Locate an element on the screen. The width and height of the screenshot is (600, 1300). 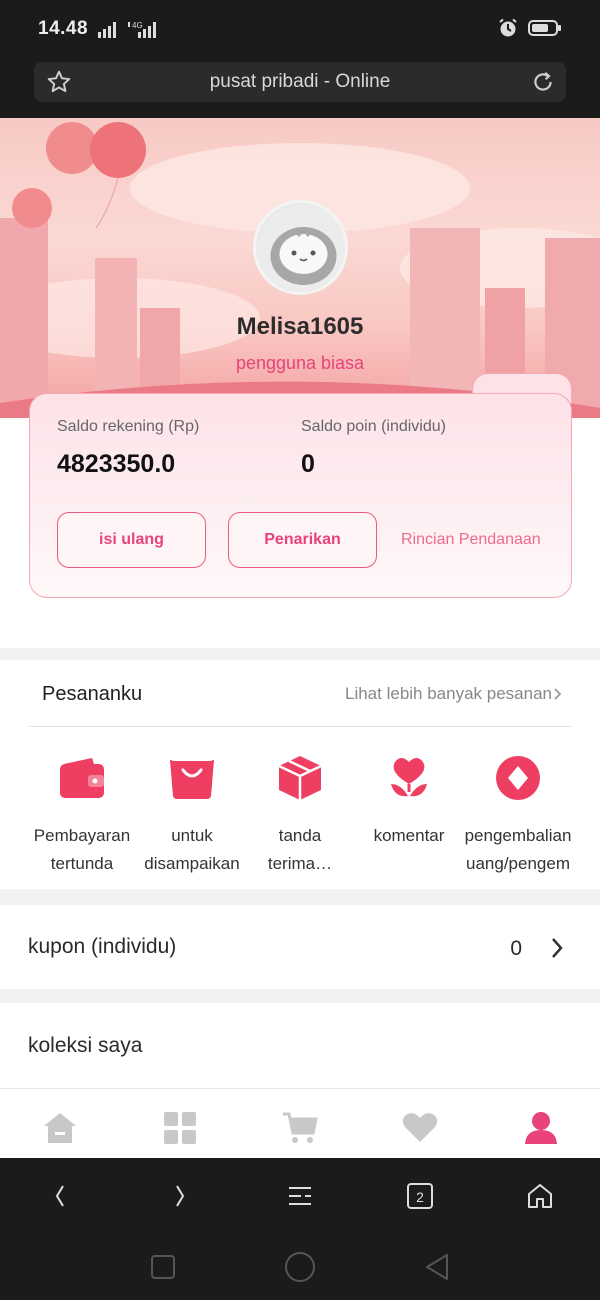
address-bar: pusat pribadi - Online is located at coordinates (300, 82).